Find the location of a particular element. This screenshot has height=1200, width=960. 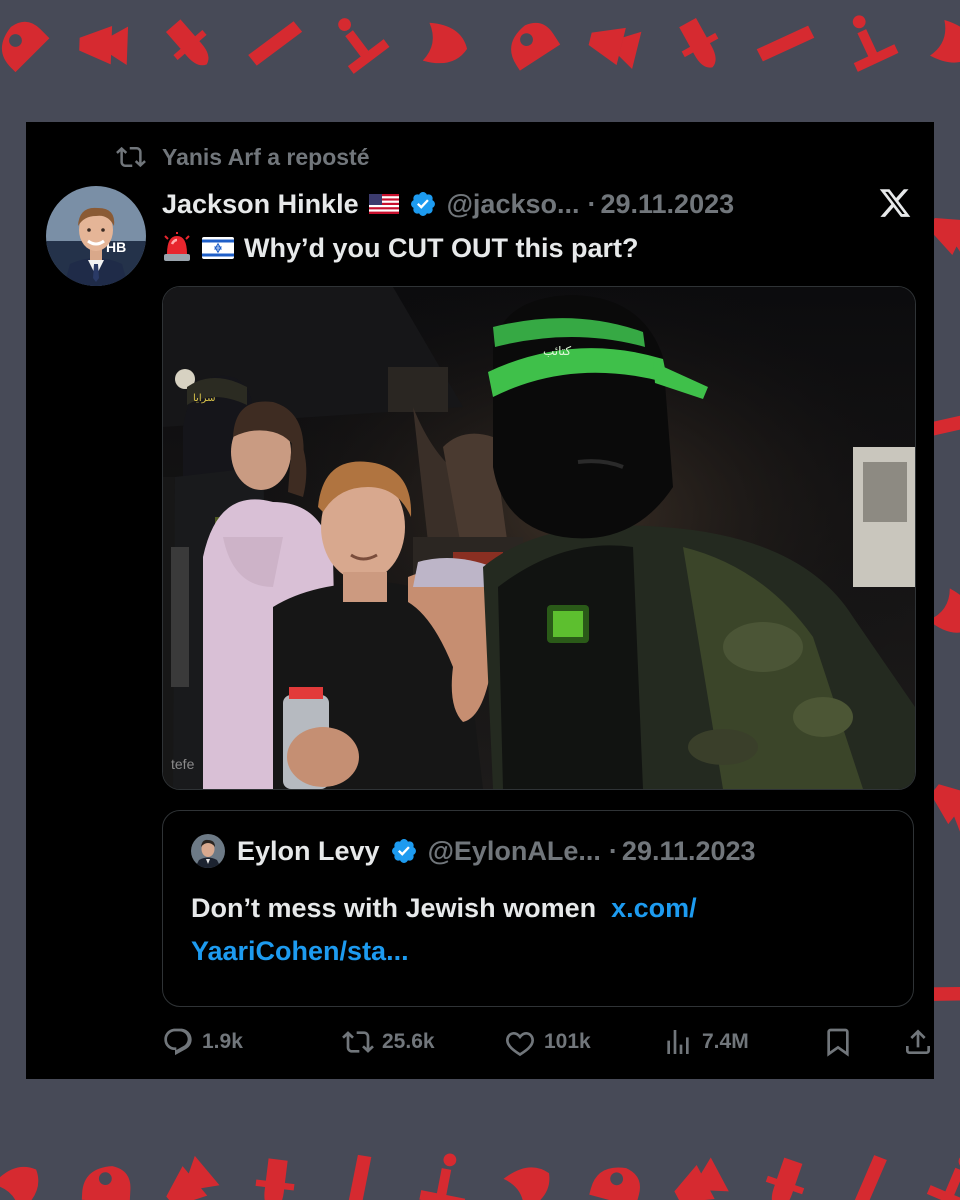

action-bar: 1.9k 25.6k 101k 7.4M is located at coordinates (546, 1042).